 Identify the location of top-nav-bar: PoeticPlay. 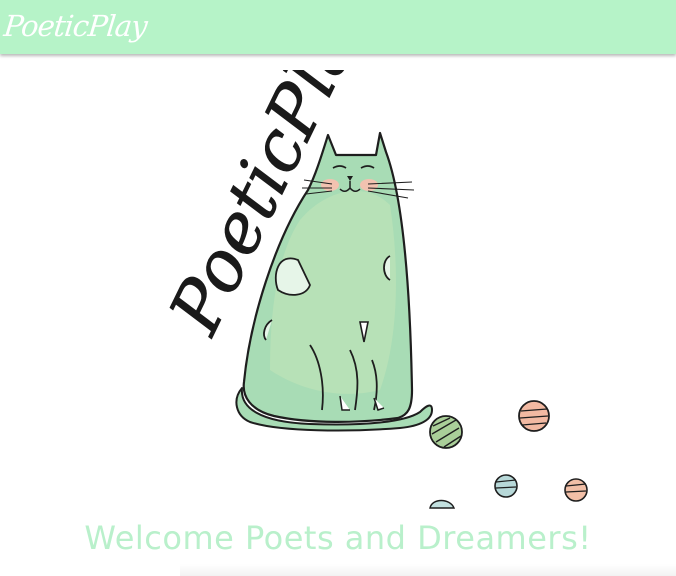
(338, 27).